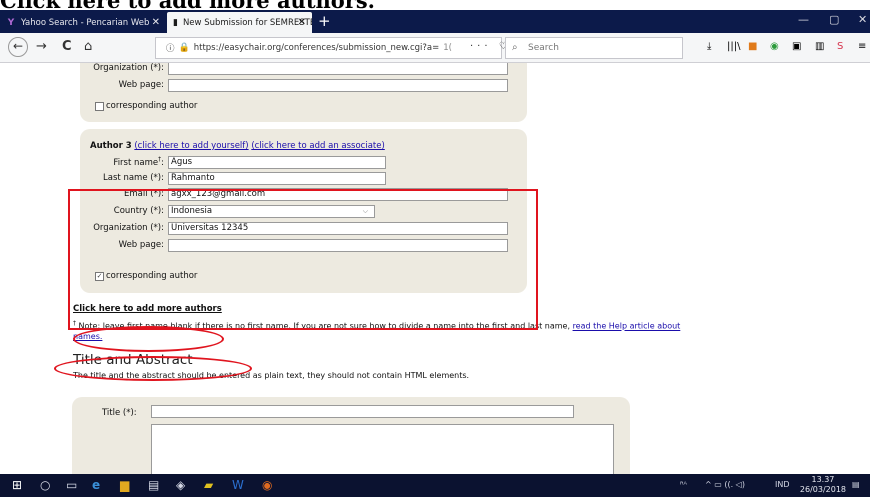 The height and width of the screenshot is (497, 870). Describe the element at coordinates (683, 484) in the screenshot. I see `people-icon: ᴿᴬ` at that location.